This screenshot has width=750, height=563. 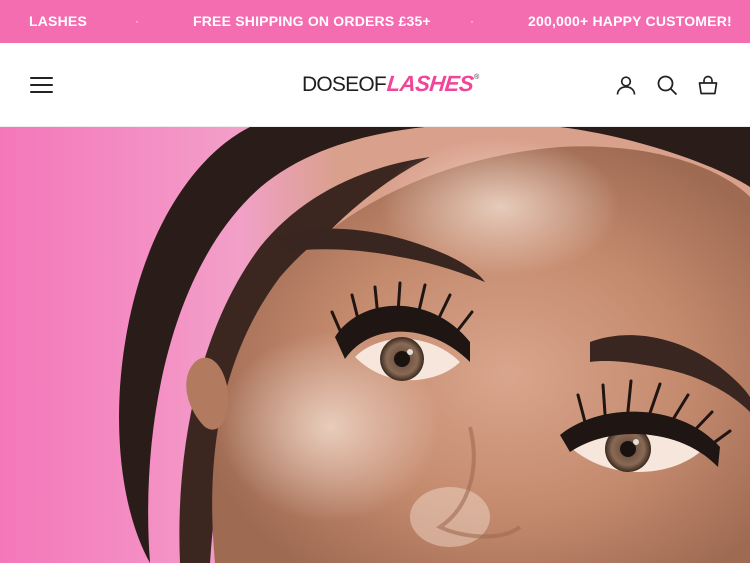 I want to click on site-header: DOSEOF LASHES ®, so click(x=375, y=85).